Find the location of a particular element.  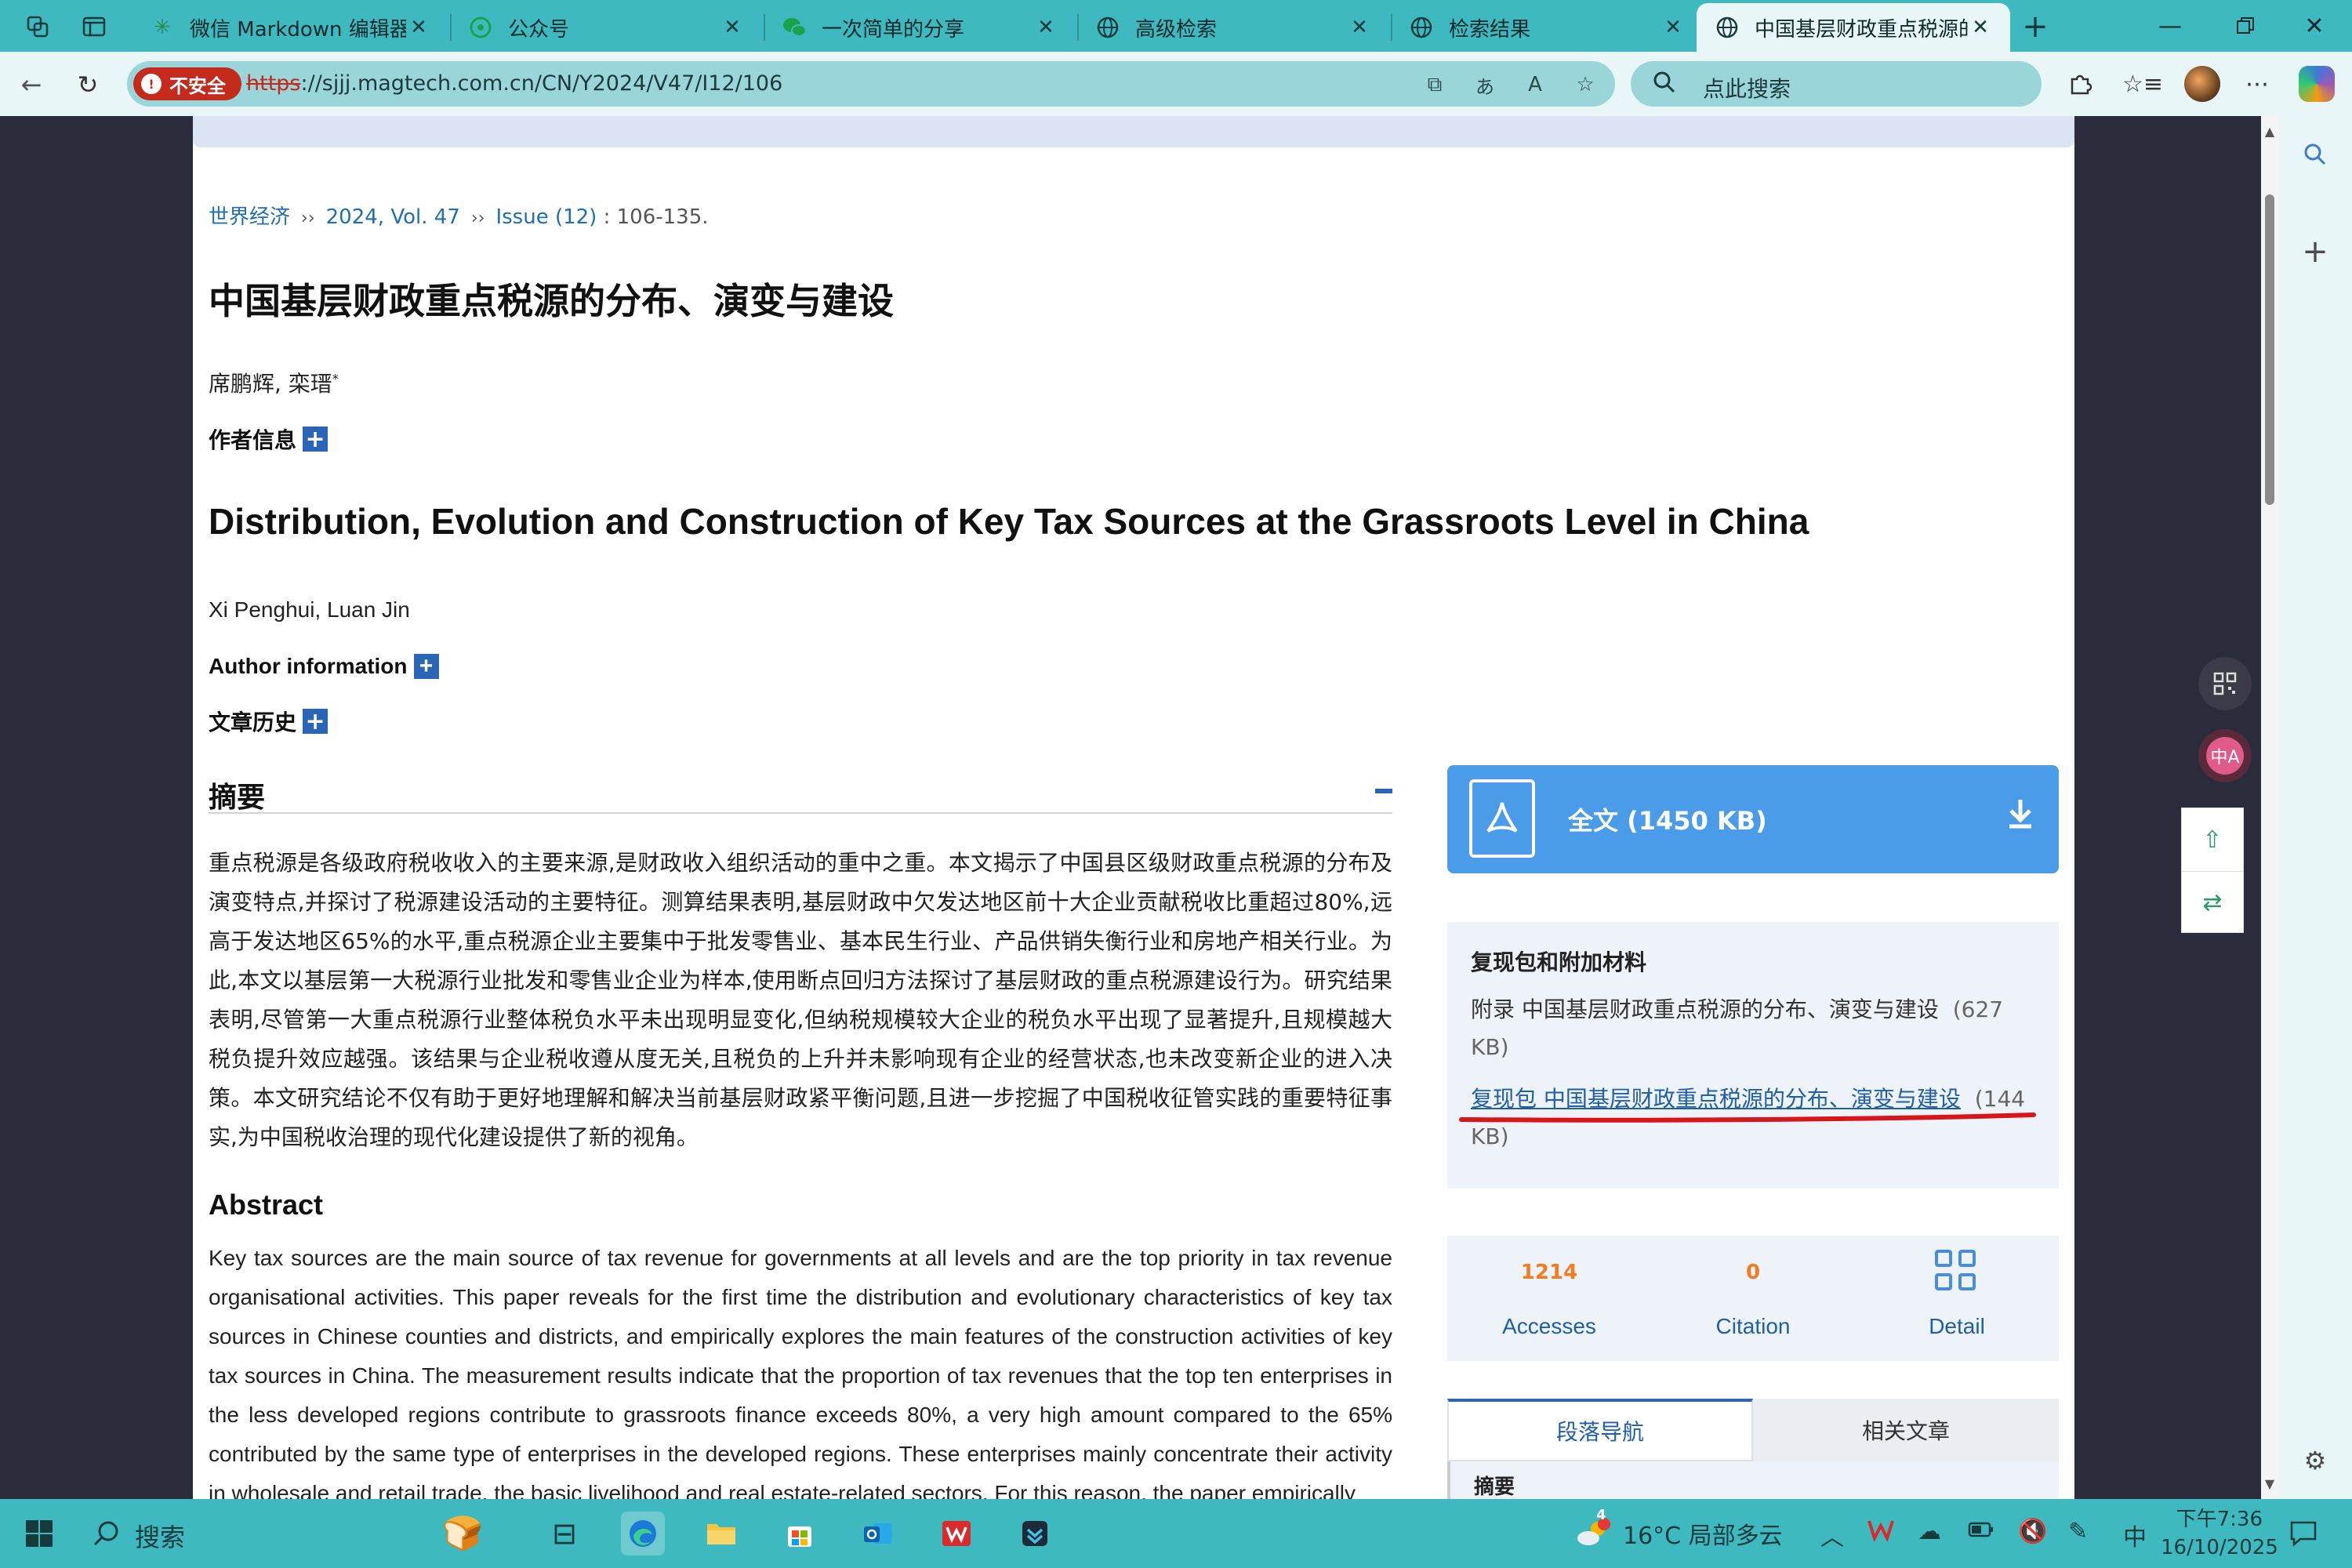

breadcrumb-journal: 世界经济 is located at coordinates (249, 217).